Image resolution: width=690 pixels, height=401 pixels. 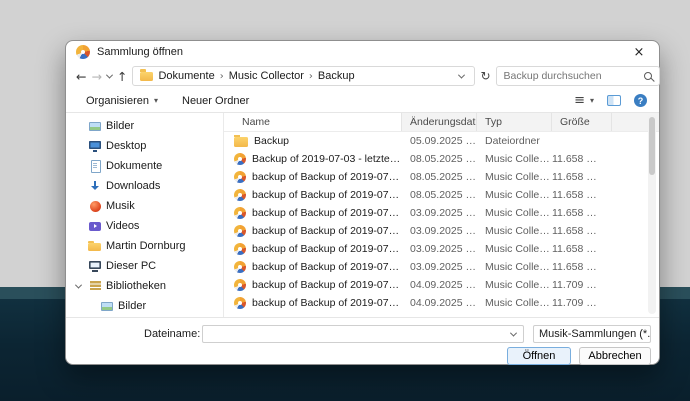 I want to click on filename-input, so click(x=355, y=334).